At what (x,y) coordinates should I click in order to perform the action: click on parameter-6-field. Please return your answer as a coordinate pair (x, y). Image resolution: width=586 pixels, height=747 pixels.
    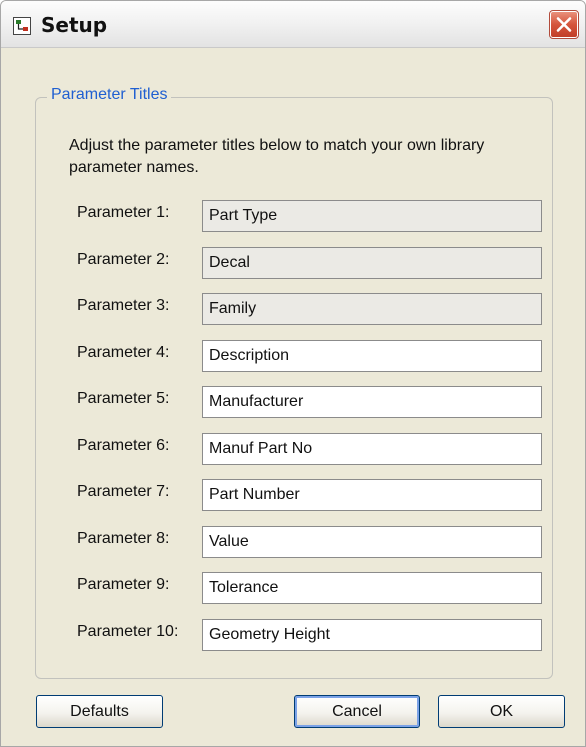
    Looking at the image, I should click on (372, 449).